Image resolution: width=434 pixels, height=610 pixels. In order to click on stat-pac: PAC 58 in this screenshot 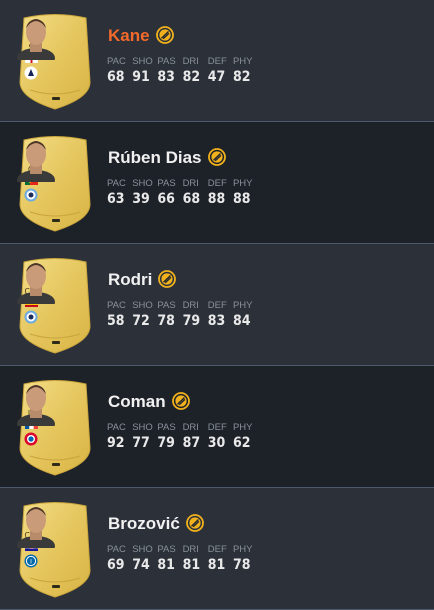, I will do `click(119, 315)`.